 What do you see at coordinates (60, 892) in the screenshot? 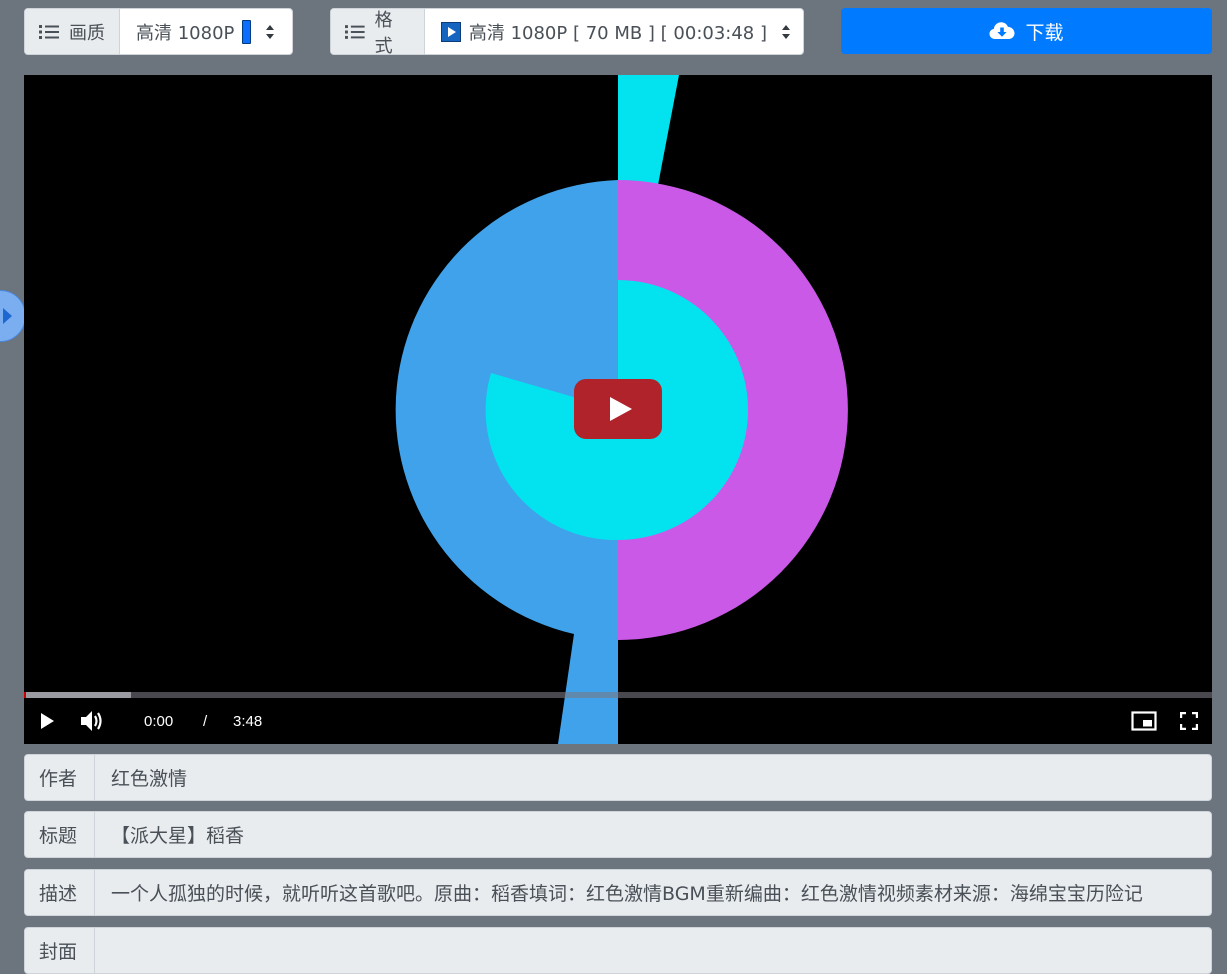
I see `description-label: 描述` at bounding box center [60, 892].